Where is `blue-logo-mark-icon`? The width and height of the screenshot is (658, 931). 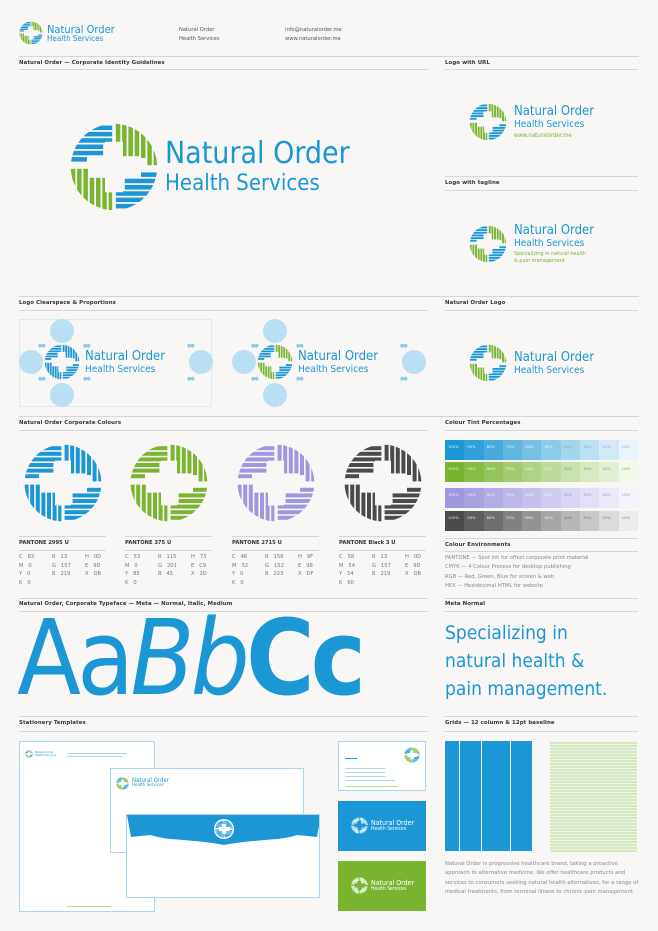
blue-logo-mark-icon is located at coordinates (63, 483).